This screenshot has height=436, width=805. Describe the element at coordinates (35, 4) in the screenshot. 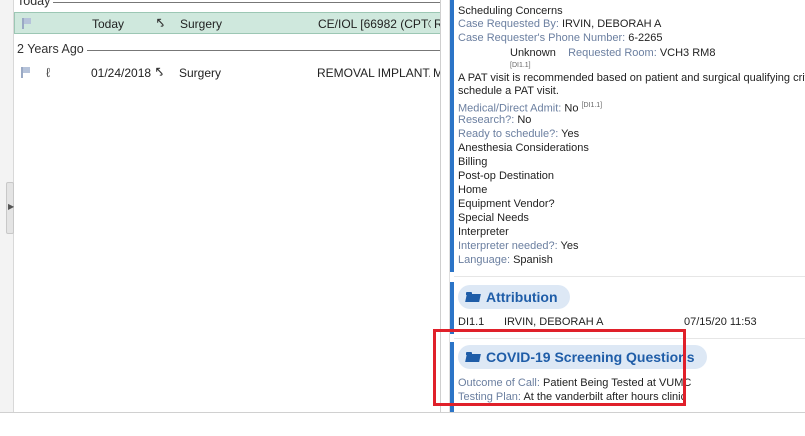

I see `group-label: Today` at that location.